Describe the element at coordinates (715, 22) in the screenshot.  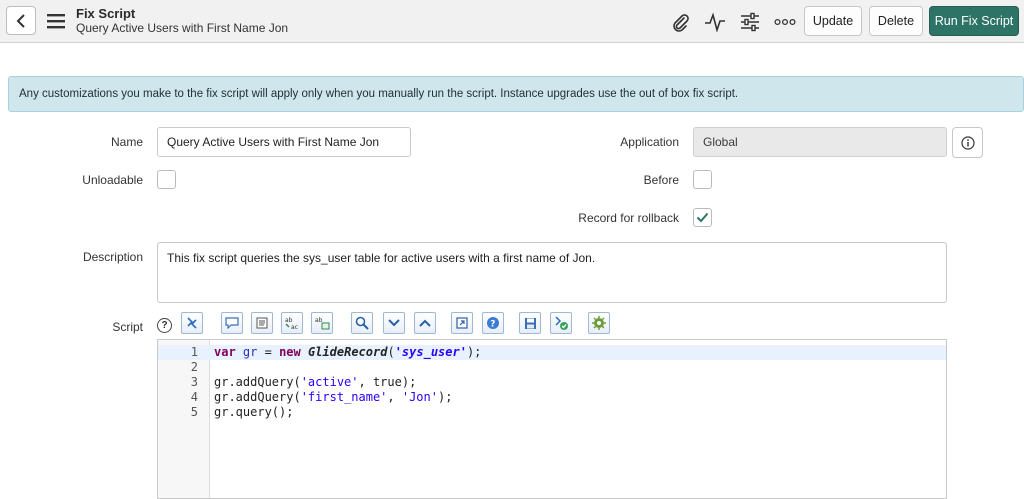
I see `activity-icon` at that location.